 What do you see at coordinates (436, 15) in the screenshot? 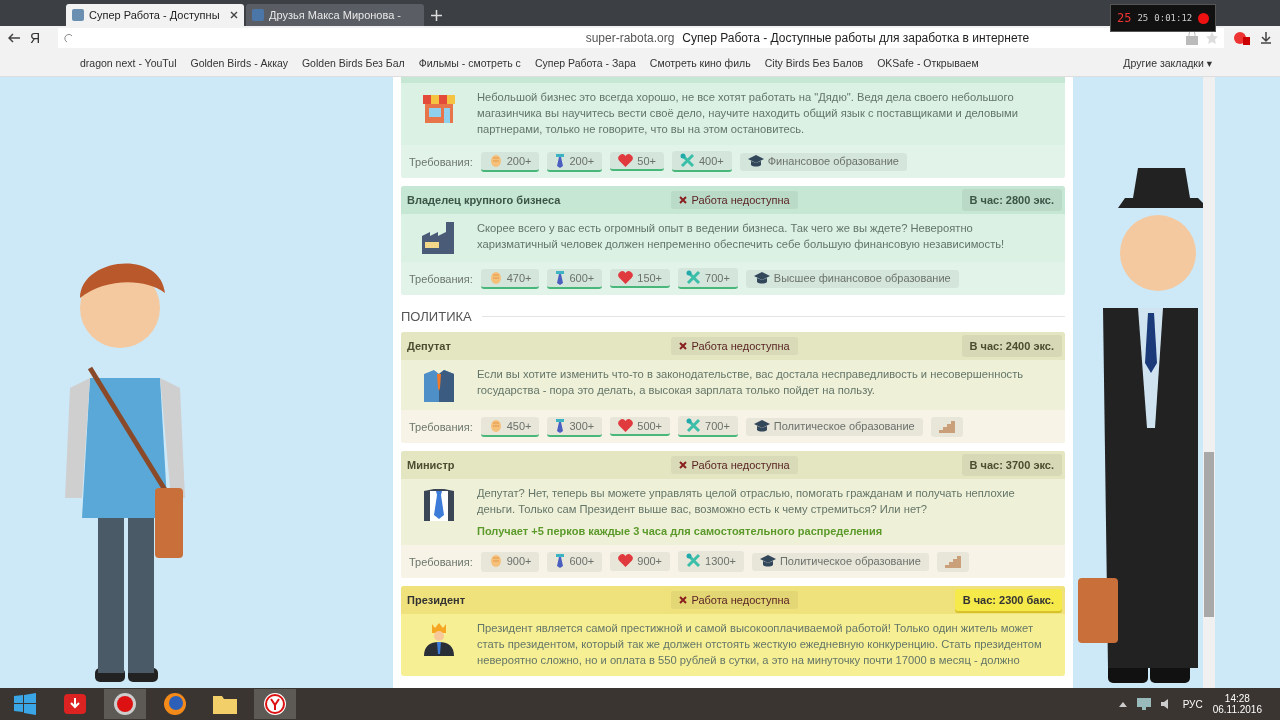
I see `plus-icon` at bounding box center [436, 15].